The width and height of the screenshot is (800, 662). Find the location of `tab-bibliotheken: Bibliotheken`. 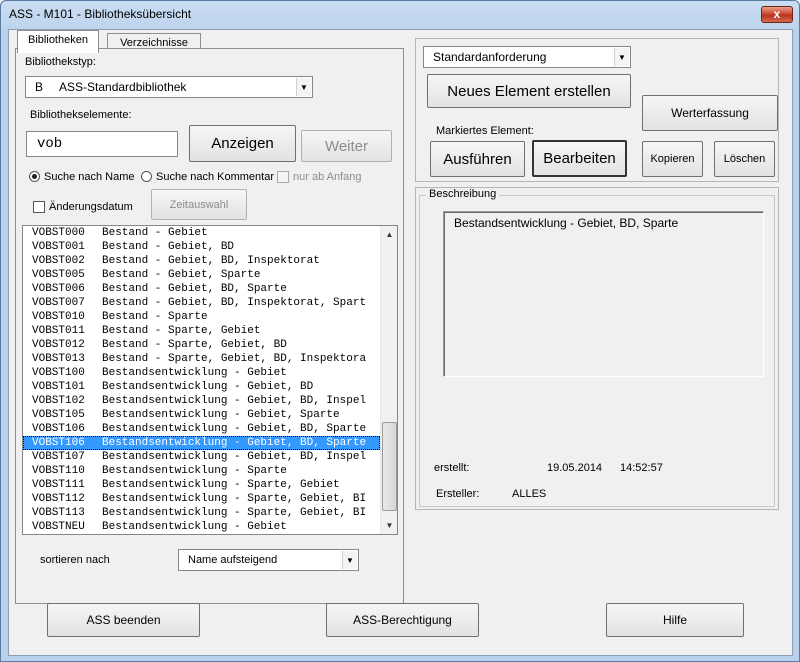

tab-bibliotheken: Bibliotheken is located at coordinates (58, 41).